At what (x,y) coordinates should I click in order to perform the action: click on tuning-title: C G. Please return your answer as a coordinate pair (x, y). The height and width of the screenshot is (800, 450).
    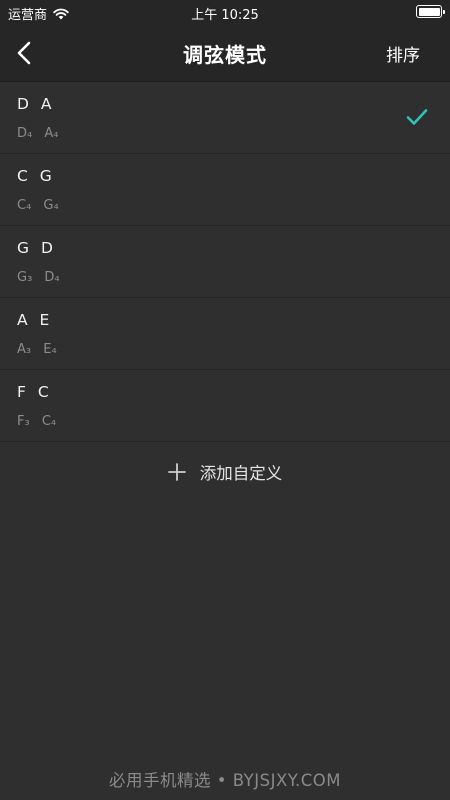
    Looking at the image, I should click on (35, 176).